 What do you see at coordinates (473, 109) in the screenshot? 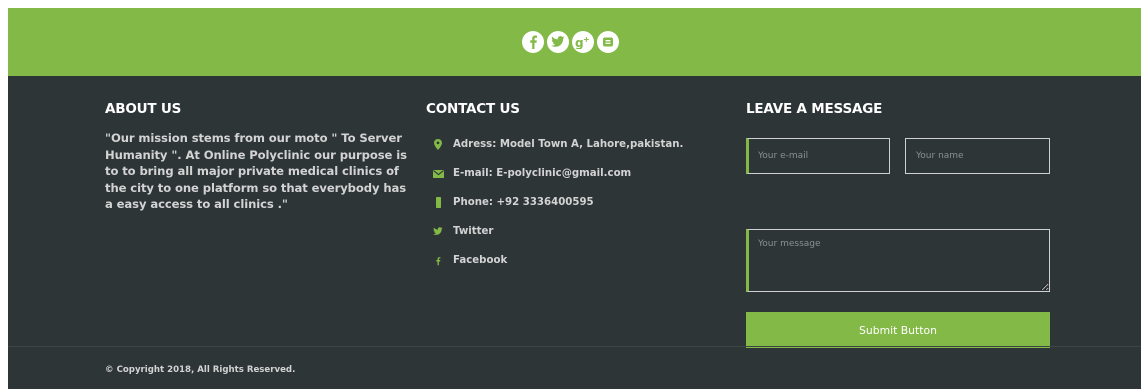
I see `contact-title: CONTACT US` at bounding box center [473, 109].